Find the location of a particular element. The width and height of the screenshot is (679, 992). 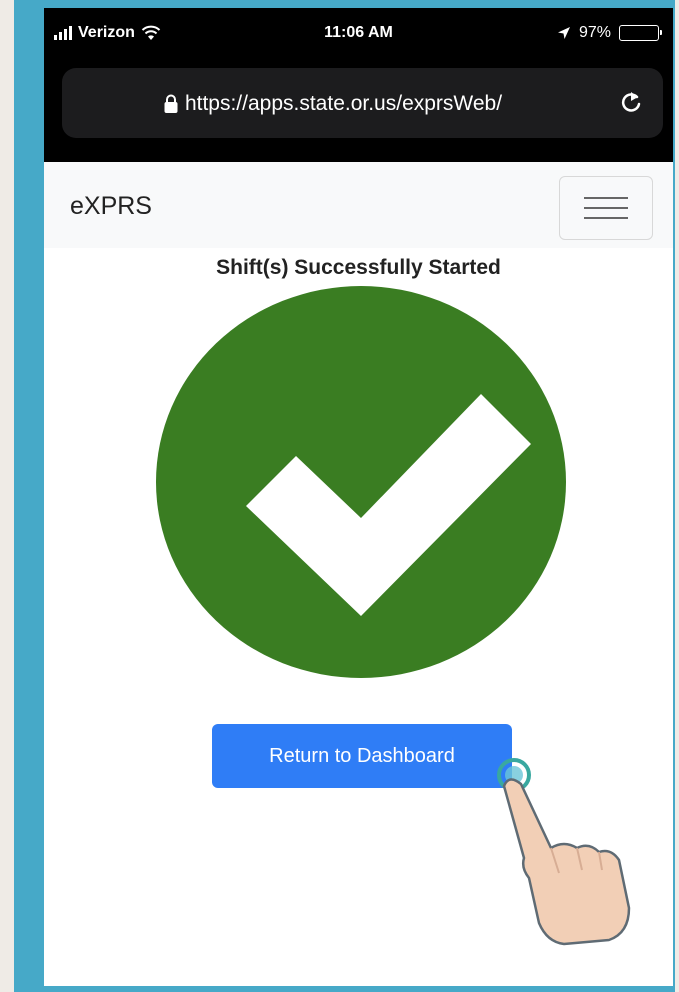

return-to-dashboard-button: Return to Dashboard is located at coordinates (362, 756).